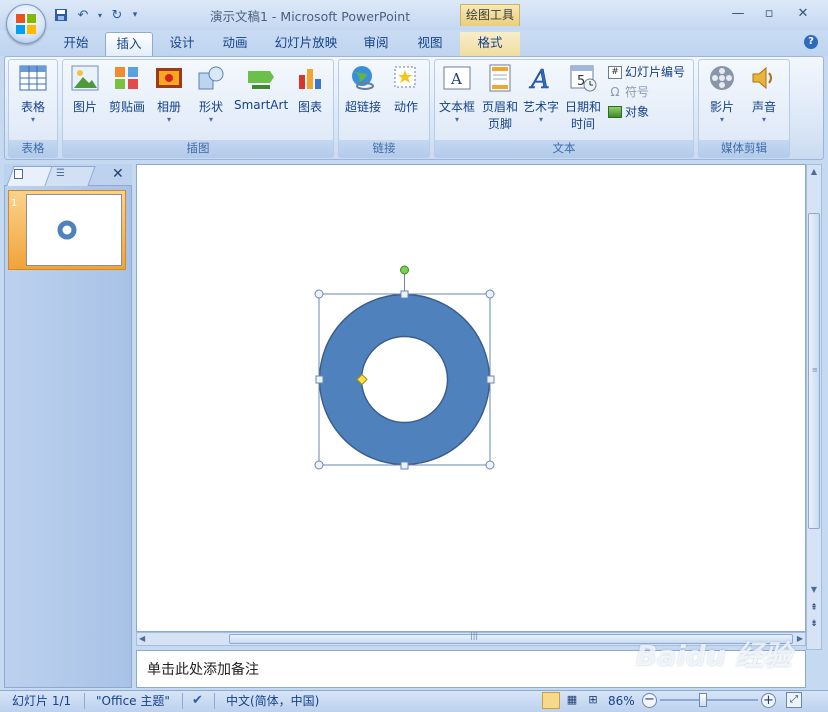 The width and height of the screenshot is (828, 712). Describe the element at coordinates (42, 701) in the screenshot. I see `status-slide-count: 幻灯片 1/1` at that location.